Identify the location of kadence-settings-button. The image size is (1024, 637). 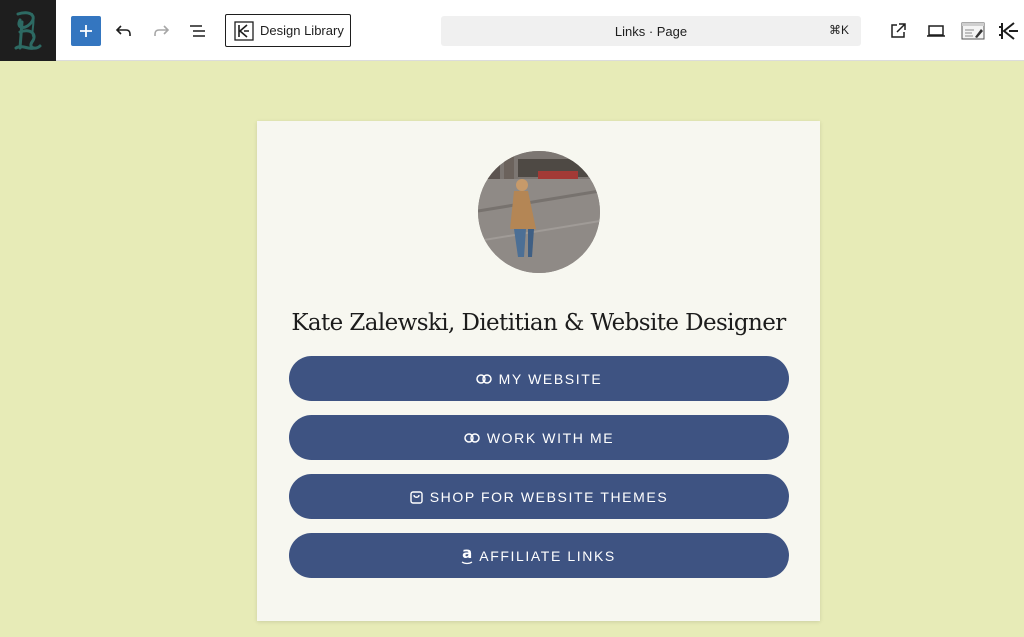
(1009, 31).